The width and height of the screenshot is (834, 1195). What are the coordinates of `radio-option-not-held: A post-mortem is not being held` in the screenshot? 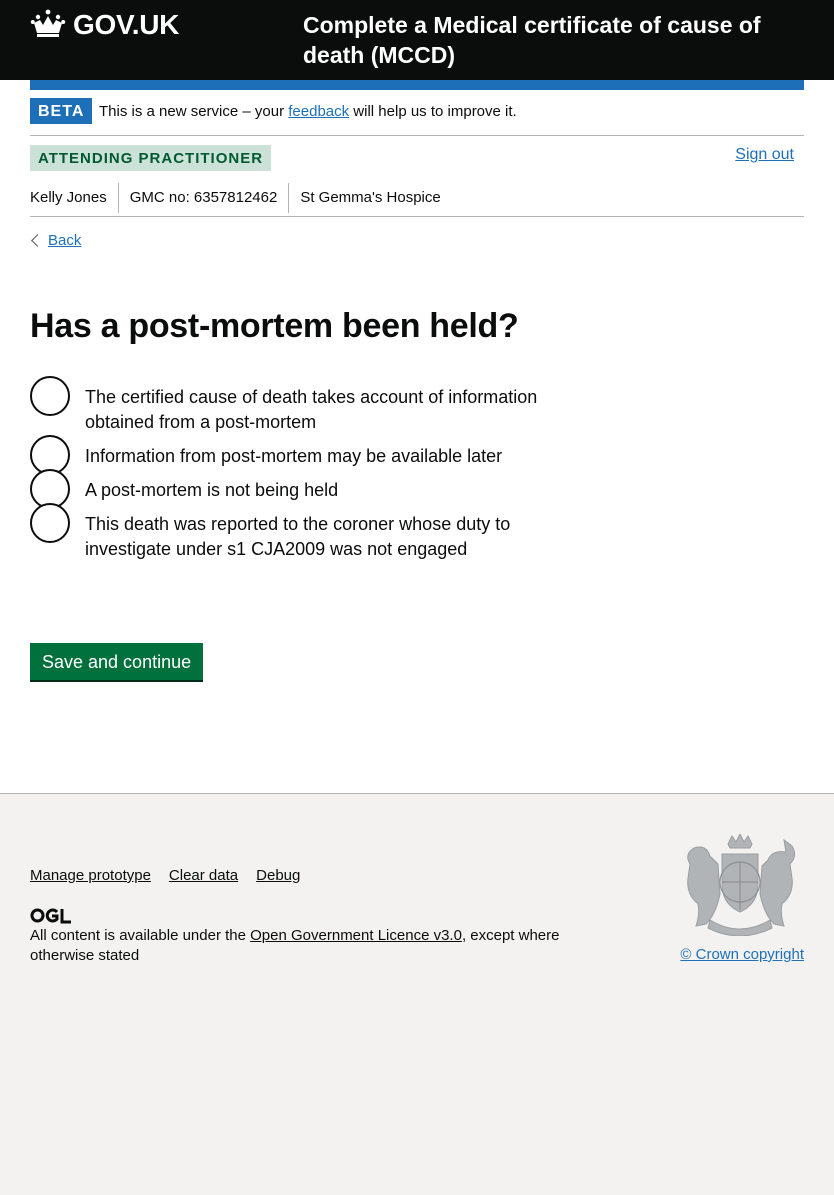 It's located at (290, 489).